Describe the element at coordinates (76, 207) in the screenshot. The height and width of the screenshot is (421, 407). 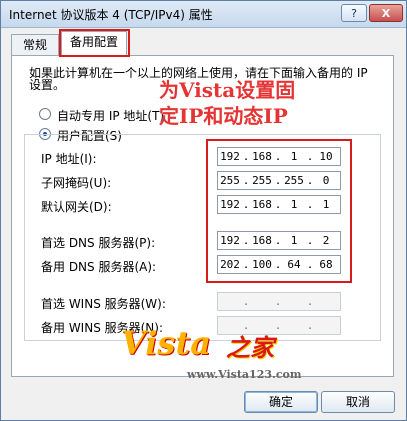
I see `default-gateway-label: 默认网关(D):` at that location.